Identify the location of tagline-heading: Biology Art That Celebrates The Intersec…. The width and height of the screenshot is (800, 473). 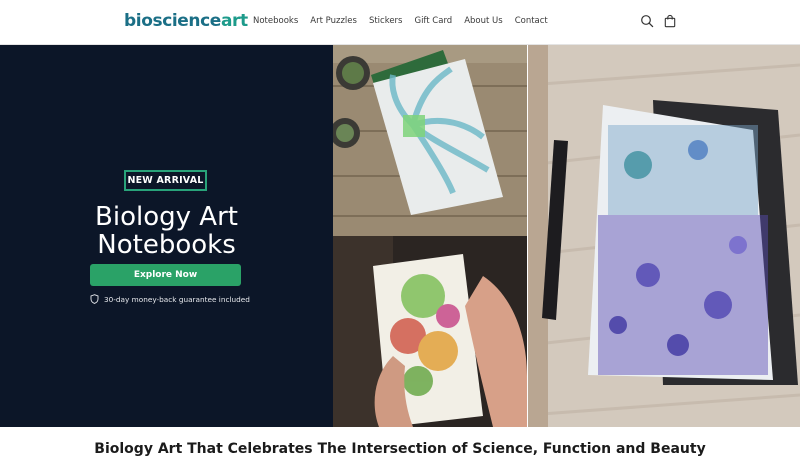
(400, 449).